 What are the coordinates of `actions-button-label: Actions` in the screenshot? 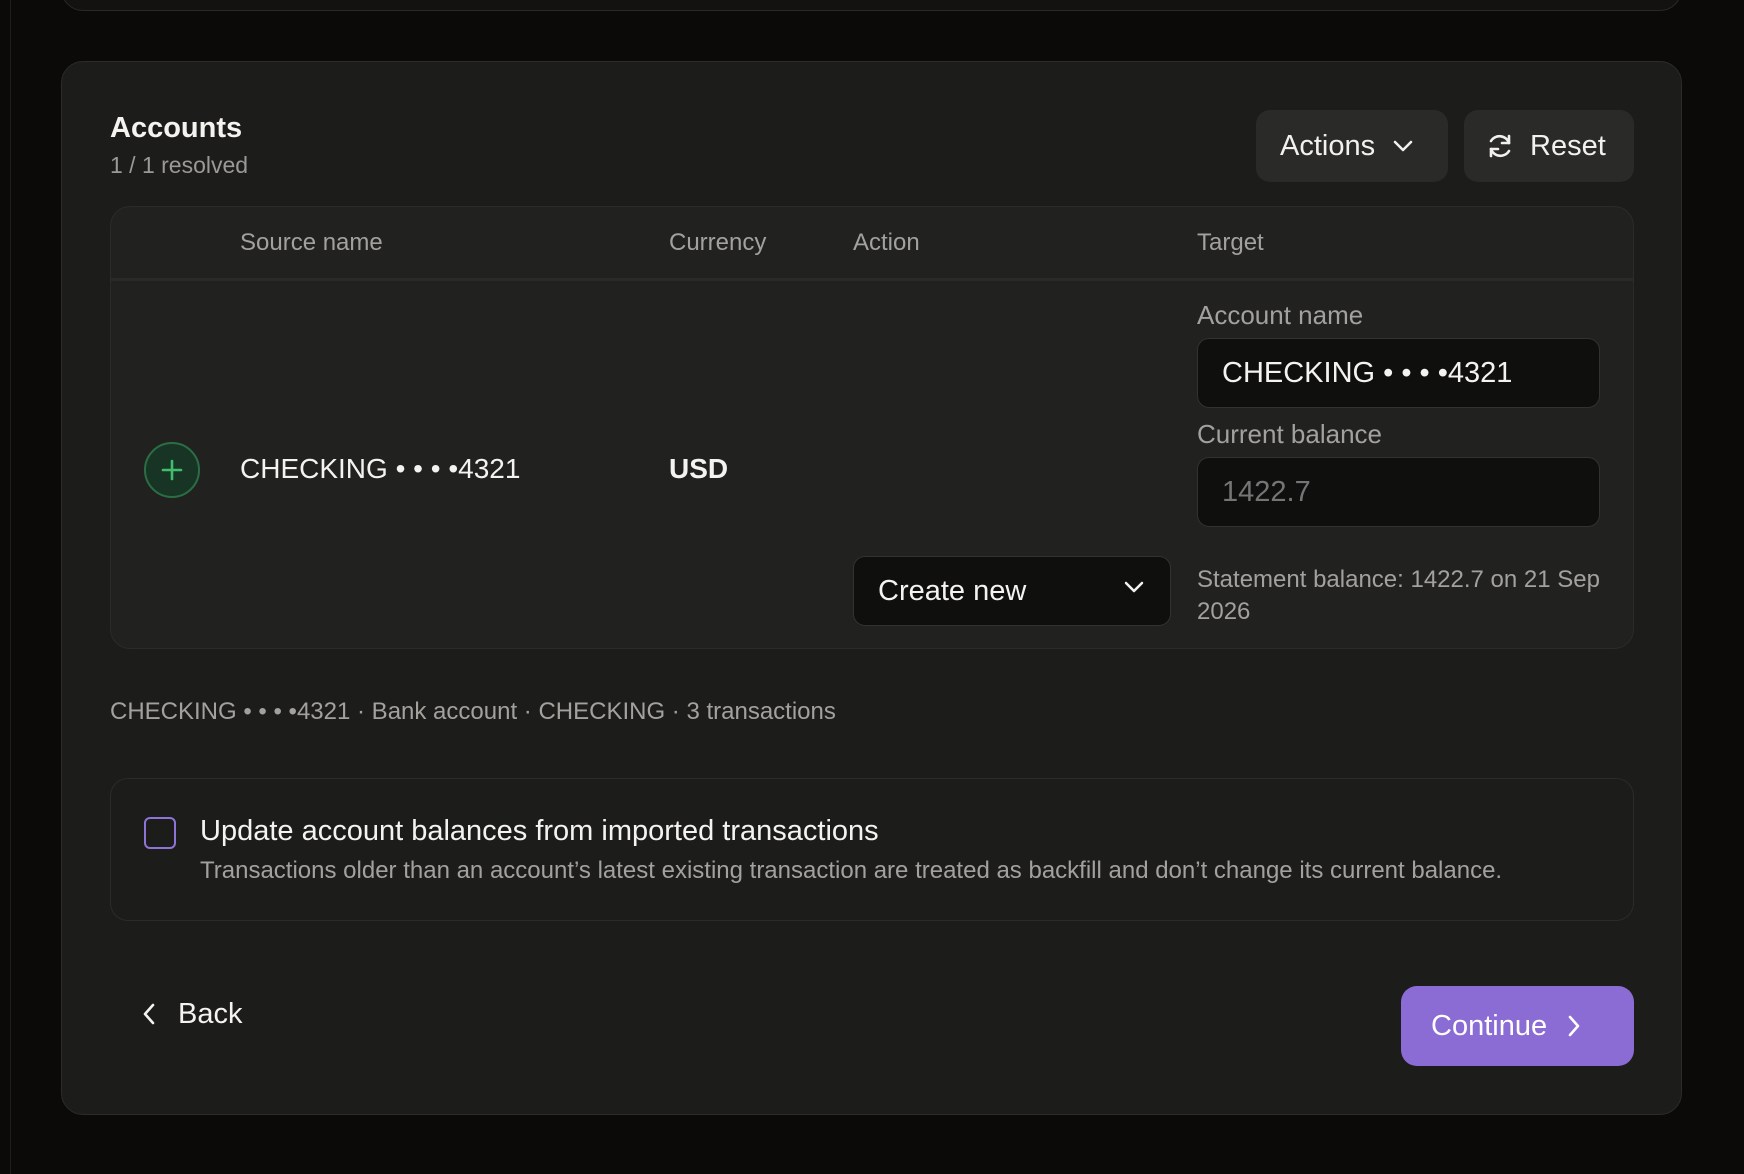 It's located at (1328, 145).